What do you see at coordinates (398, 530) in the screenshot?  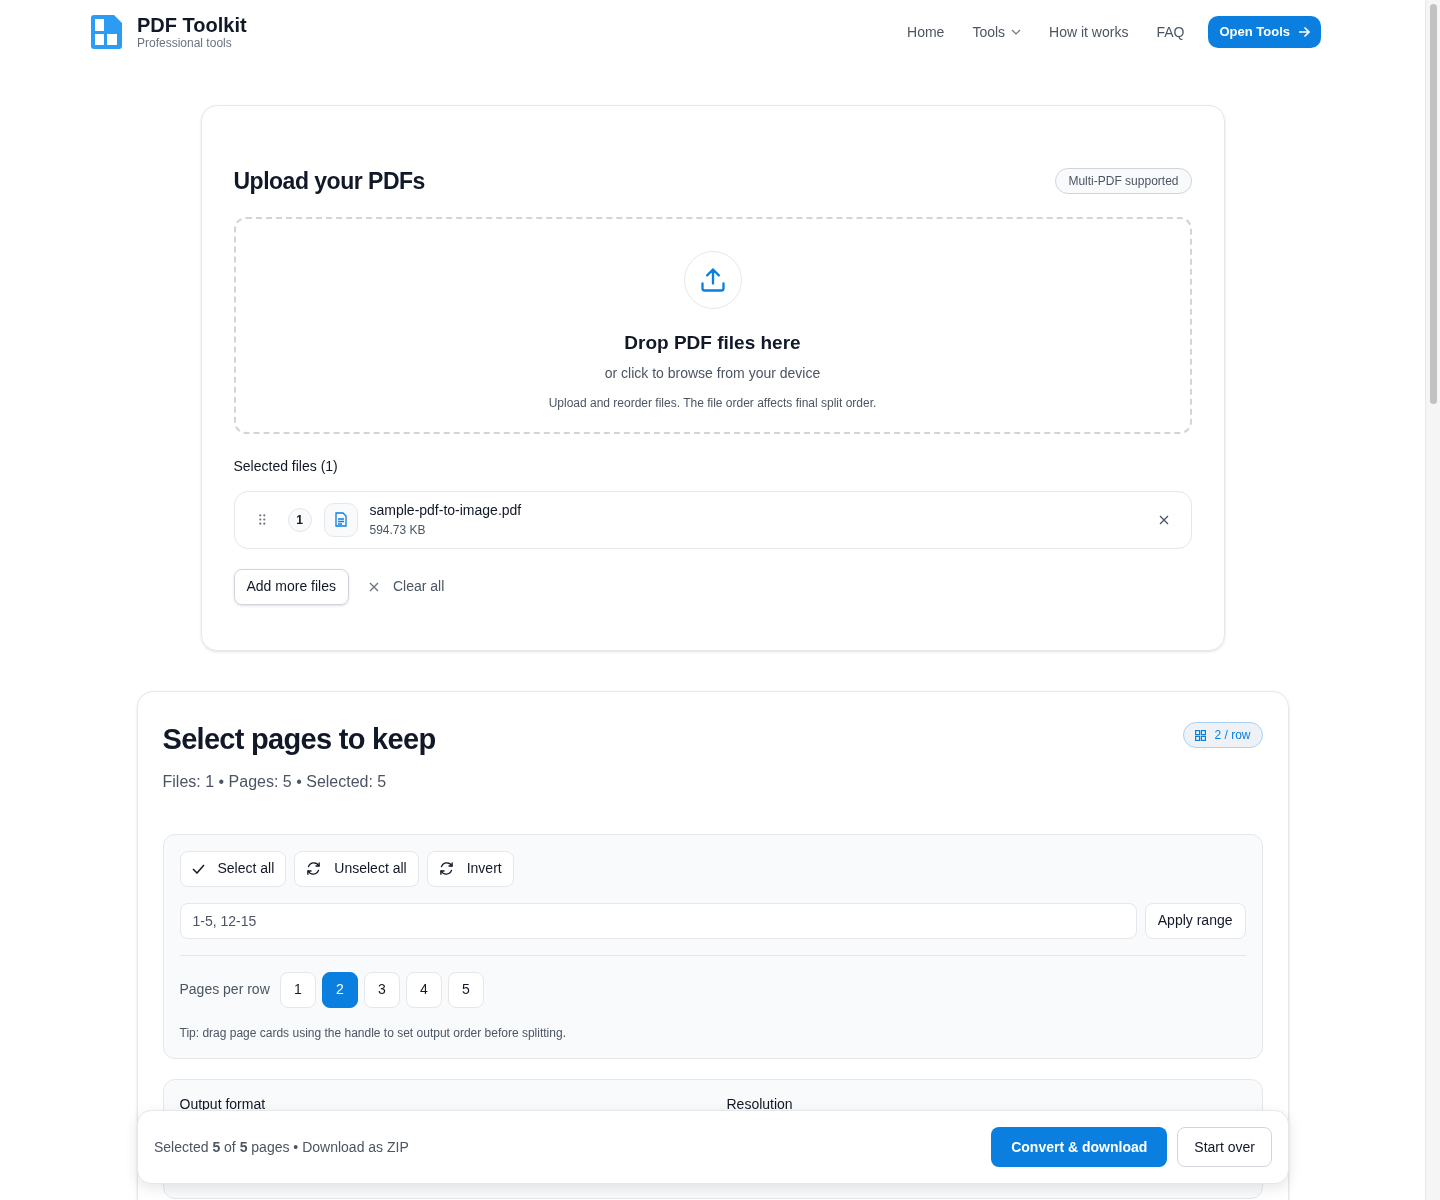 I see `file-size: 594.73 KB` at bounding box center [398, 530].